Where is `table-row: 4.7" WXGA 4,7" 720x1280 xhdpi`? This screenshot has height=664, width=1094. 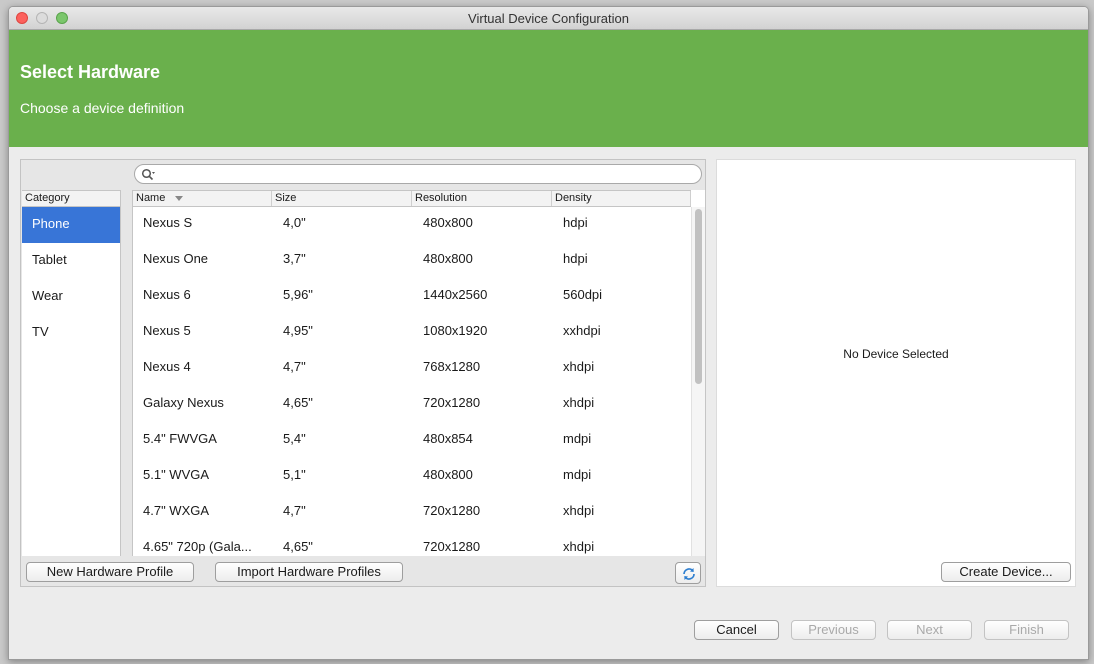
table-row: 4.7" WXGA 4,7" 720x1280 xhdpi is located at coordinates (412, 513).